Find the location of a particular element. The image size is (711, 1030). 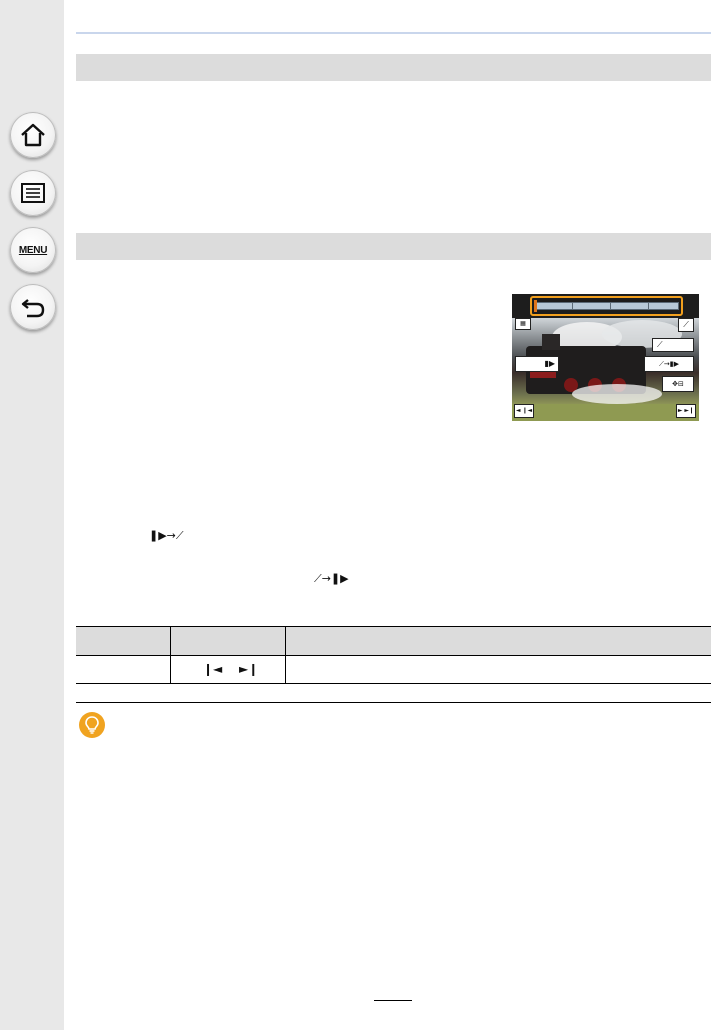

scene-icon: ▦ is located at coordinates (523, 324).